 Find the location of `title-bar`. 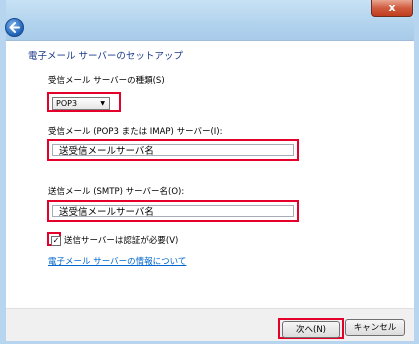

title-bar is located at coordinates (209, 20).